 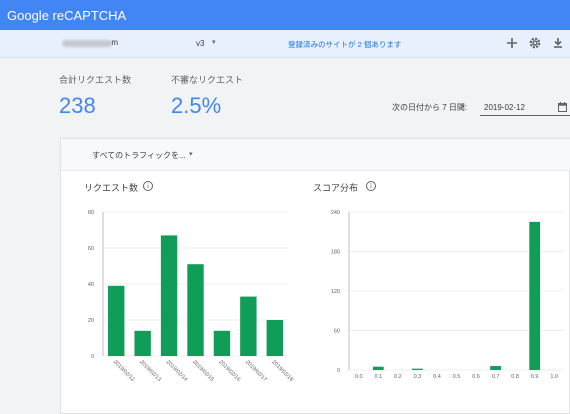 What do you see at coordinates (114, 42) in the screenshot?
I see `site-name-suffix: m` at bounding box center [114, 42].